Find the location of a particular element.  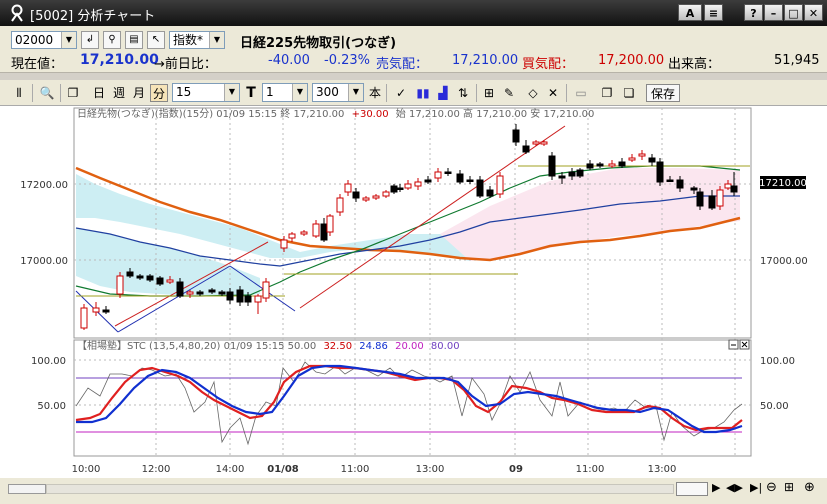

day-button: 日 is located at coordinates (99, 93).